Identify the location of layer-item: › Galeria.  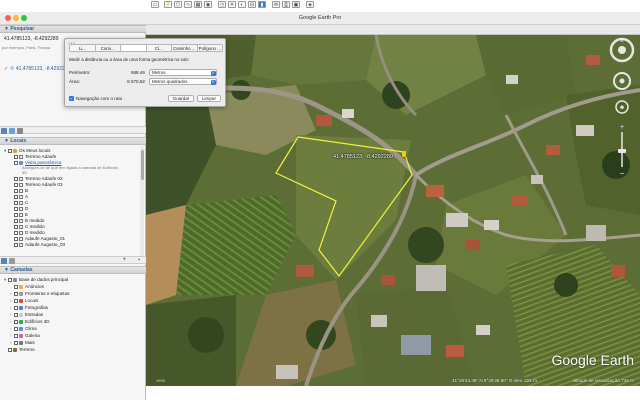
(73, 335).